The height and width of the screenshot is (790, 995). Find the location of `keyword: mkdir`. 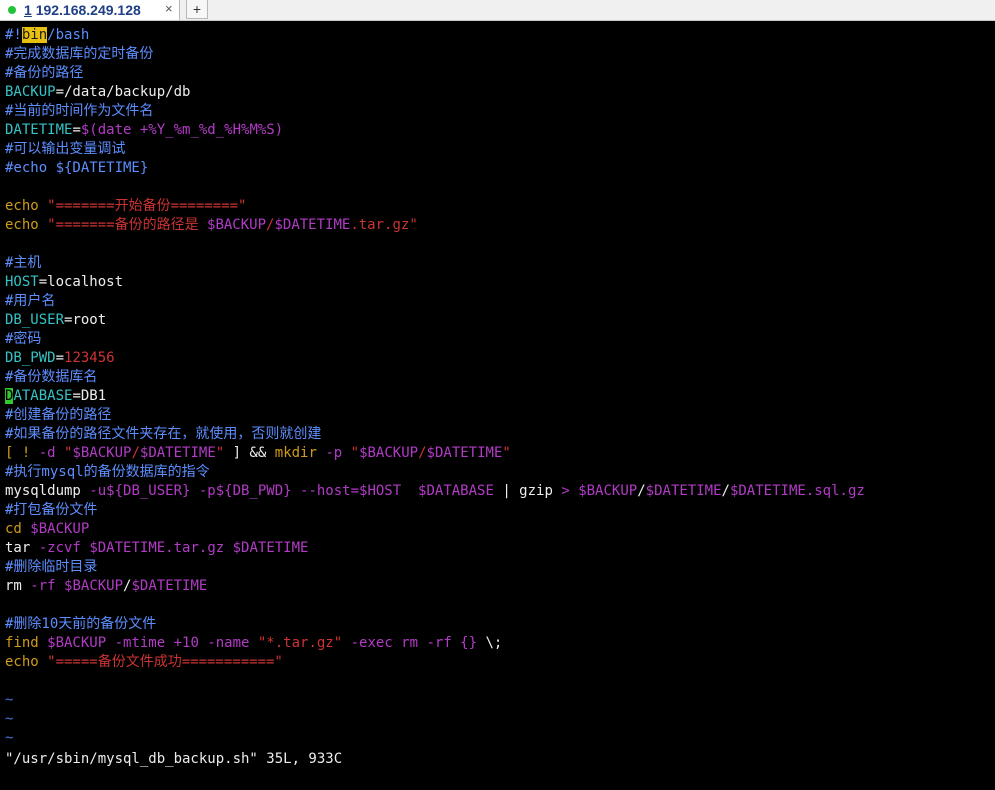

keyword: mkdir is located at coordinates (295, 453).